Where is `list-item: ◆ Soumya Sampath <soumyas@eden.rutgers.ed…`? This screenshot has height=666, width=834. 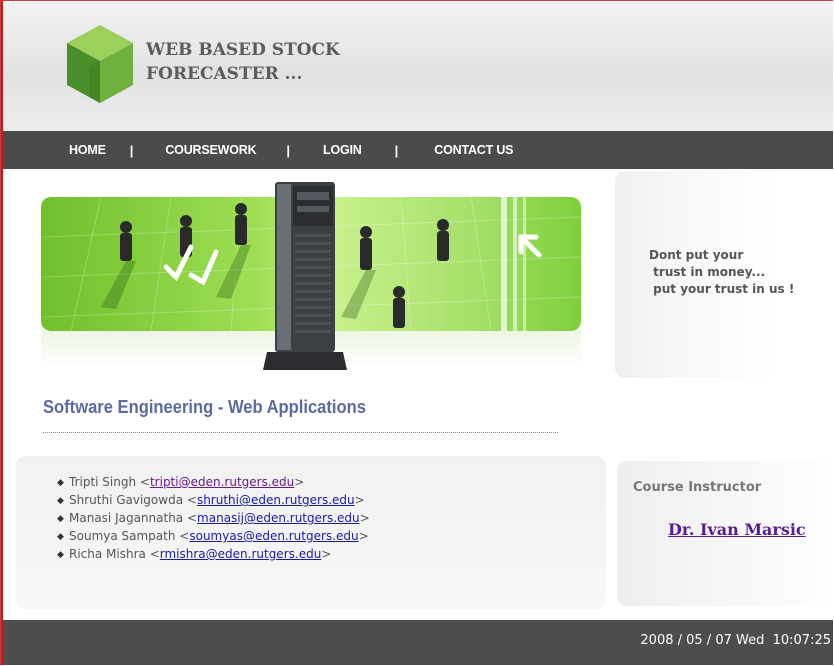
list-item: ◆ Soumya Sampath <soumyas@eden.rutgers.ed… is located at coordinates (213, 537).